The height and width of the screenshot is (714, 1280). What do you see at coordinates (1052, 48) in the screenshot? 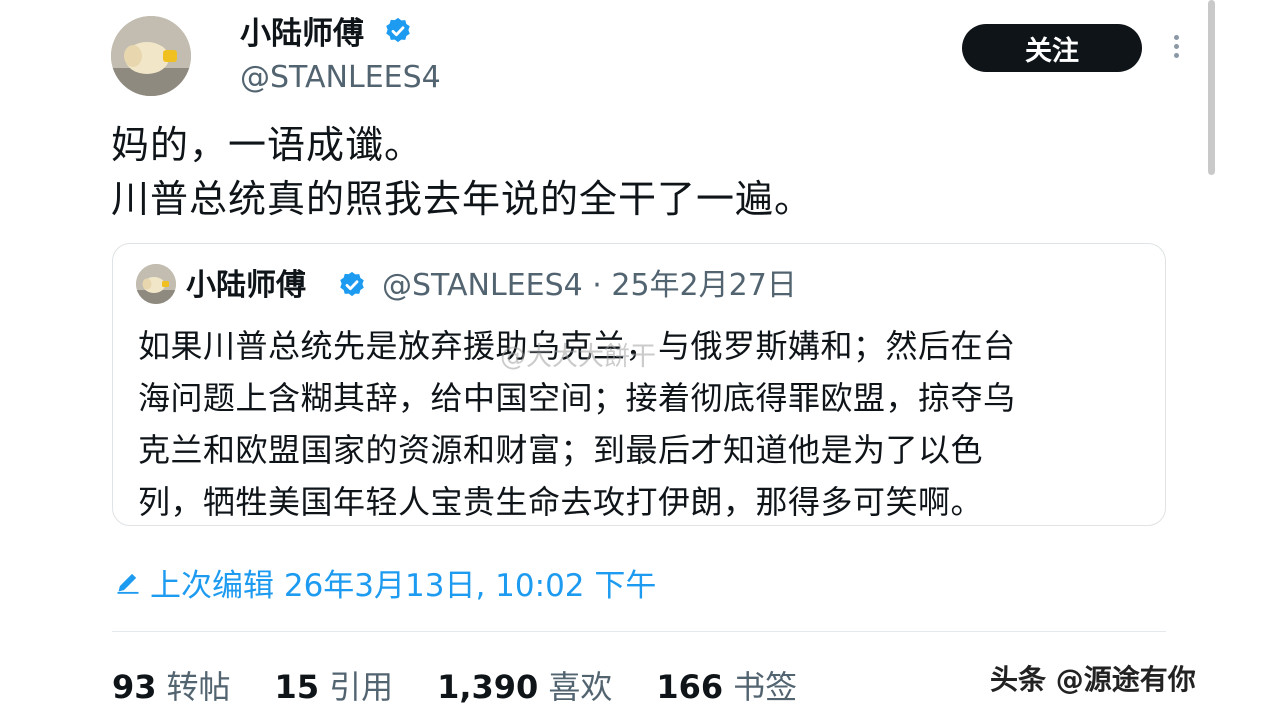
I see `follow-button: 关注` at bounding box center [1052, 48].